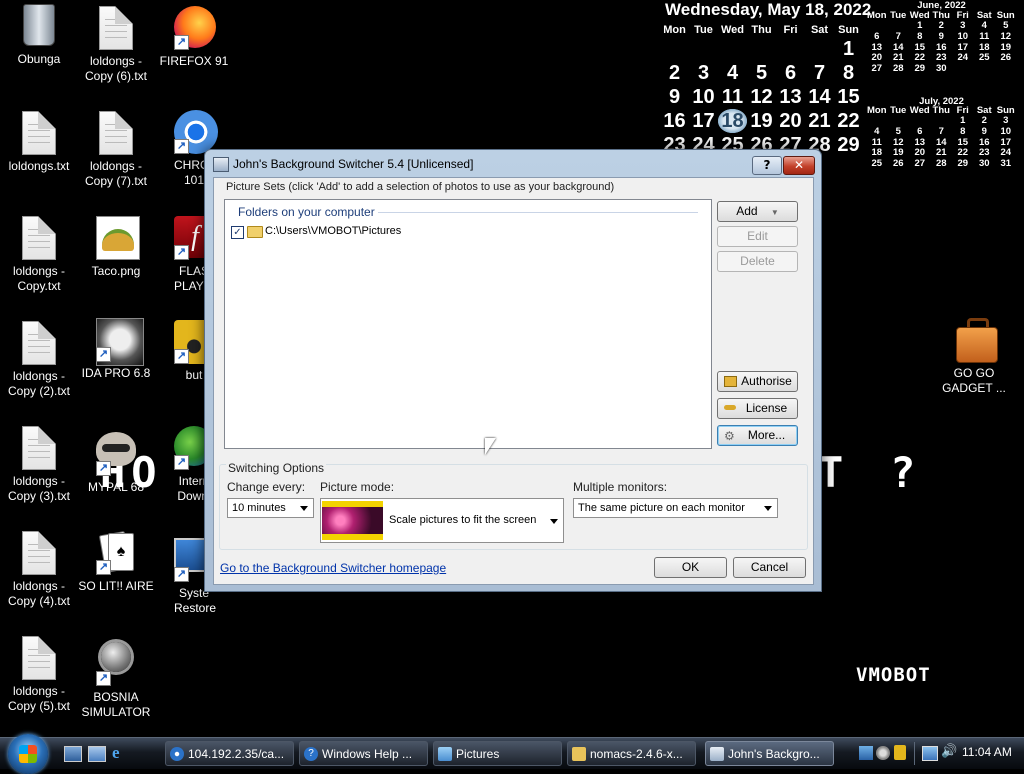 Image resolution: width=1024 pixels, height=774 pixels. What do you see at coordinates (97, 754) in the screenshot?
I see `quicklaunch-switch-windows-icon` at bounding box center [97, 754].